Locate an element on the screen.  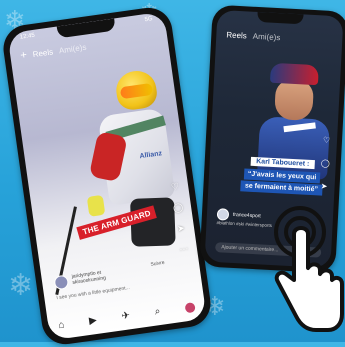
send-icon: ✈ is located at coordinates (126, 316).